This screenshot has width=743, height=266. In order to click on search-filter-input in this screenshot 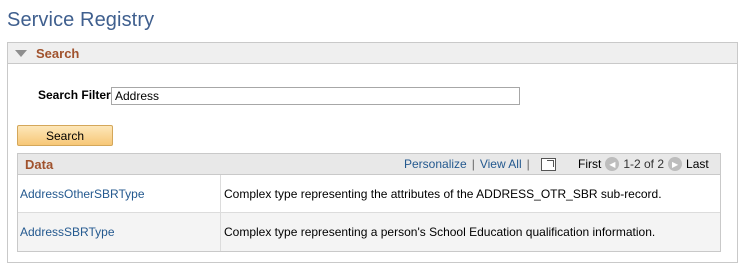, I will do `click(315, 96)`.